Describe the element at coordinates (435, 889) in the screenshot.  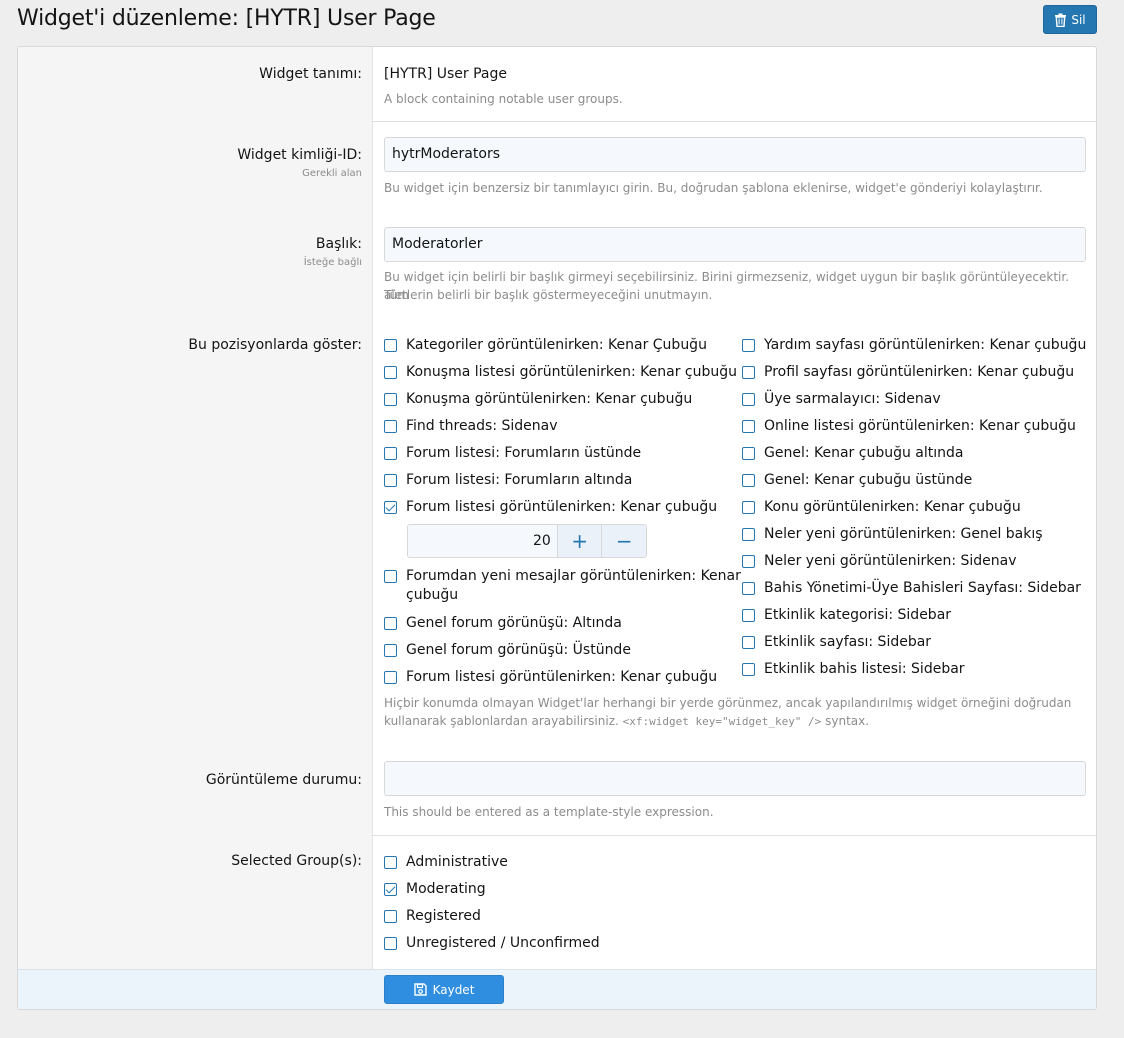
I see `group-checkbox: Moderating` at that location.